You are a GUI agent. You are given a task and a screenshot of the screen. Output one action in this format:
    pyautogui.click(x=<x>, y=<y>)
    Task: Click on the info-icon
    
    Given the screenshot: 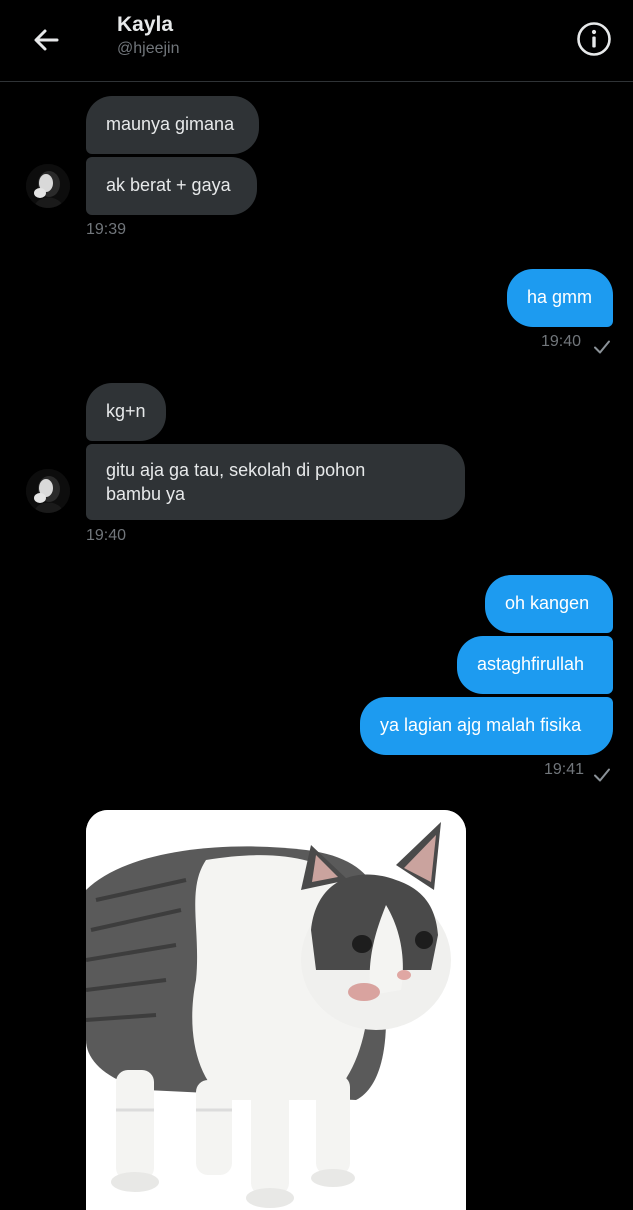 What is the action you would take?
    pyautogui.click(x=594, y=39)
    